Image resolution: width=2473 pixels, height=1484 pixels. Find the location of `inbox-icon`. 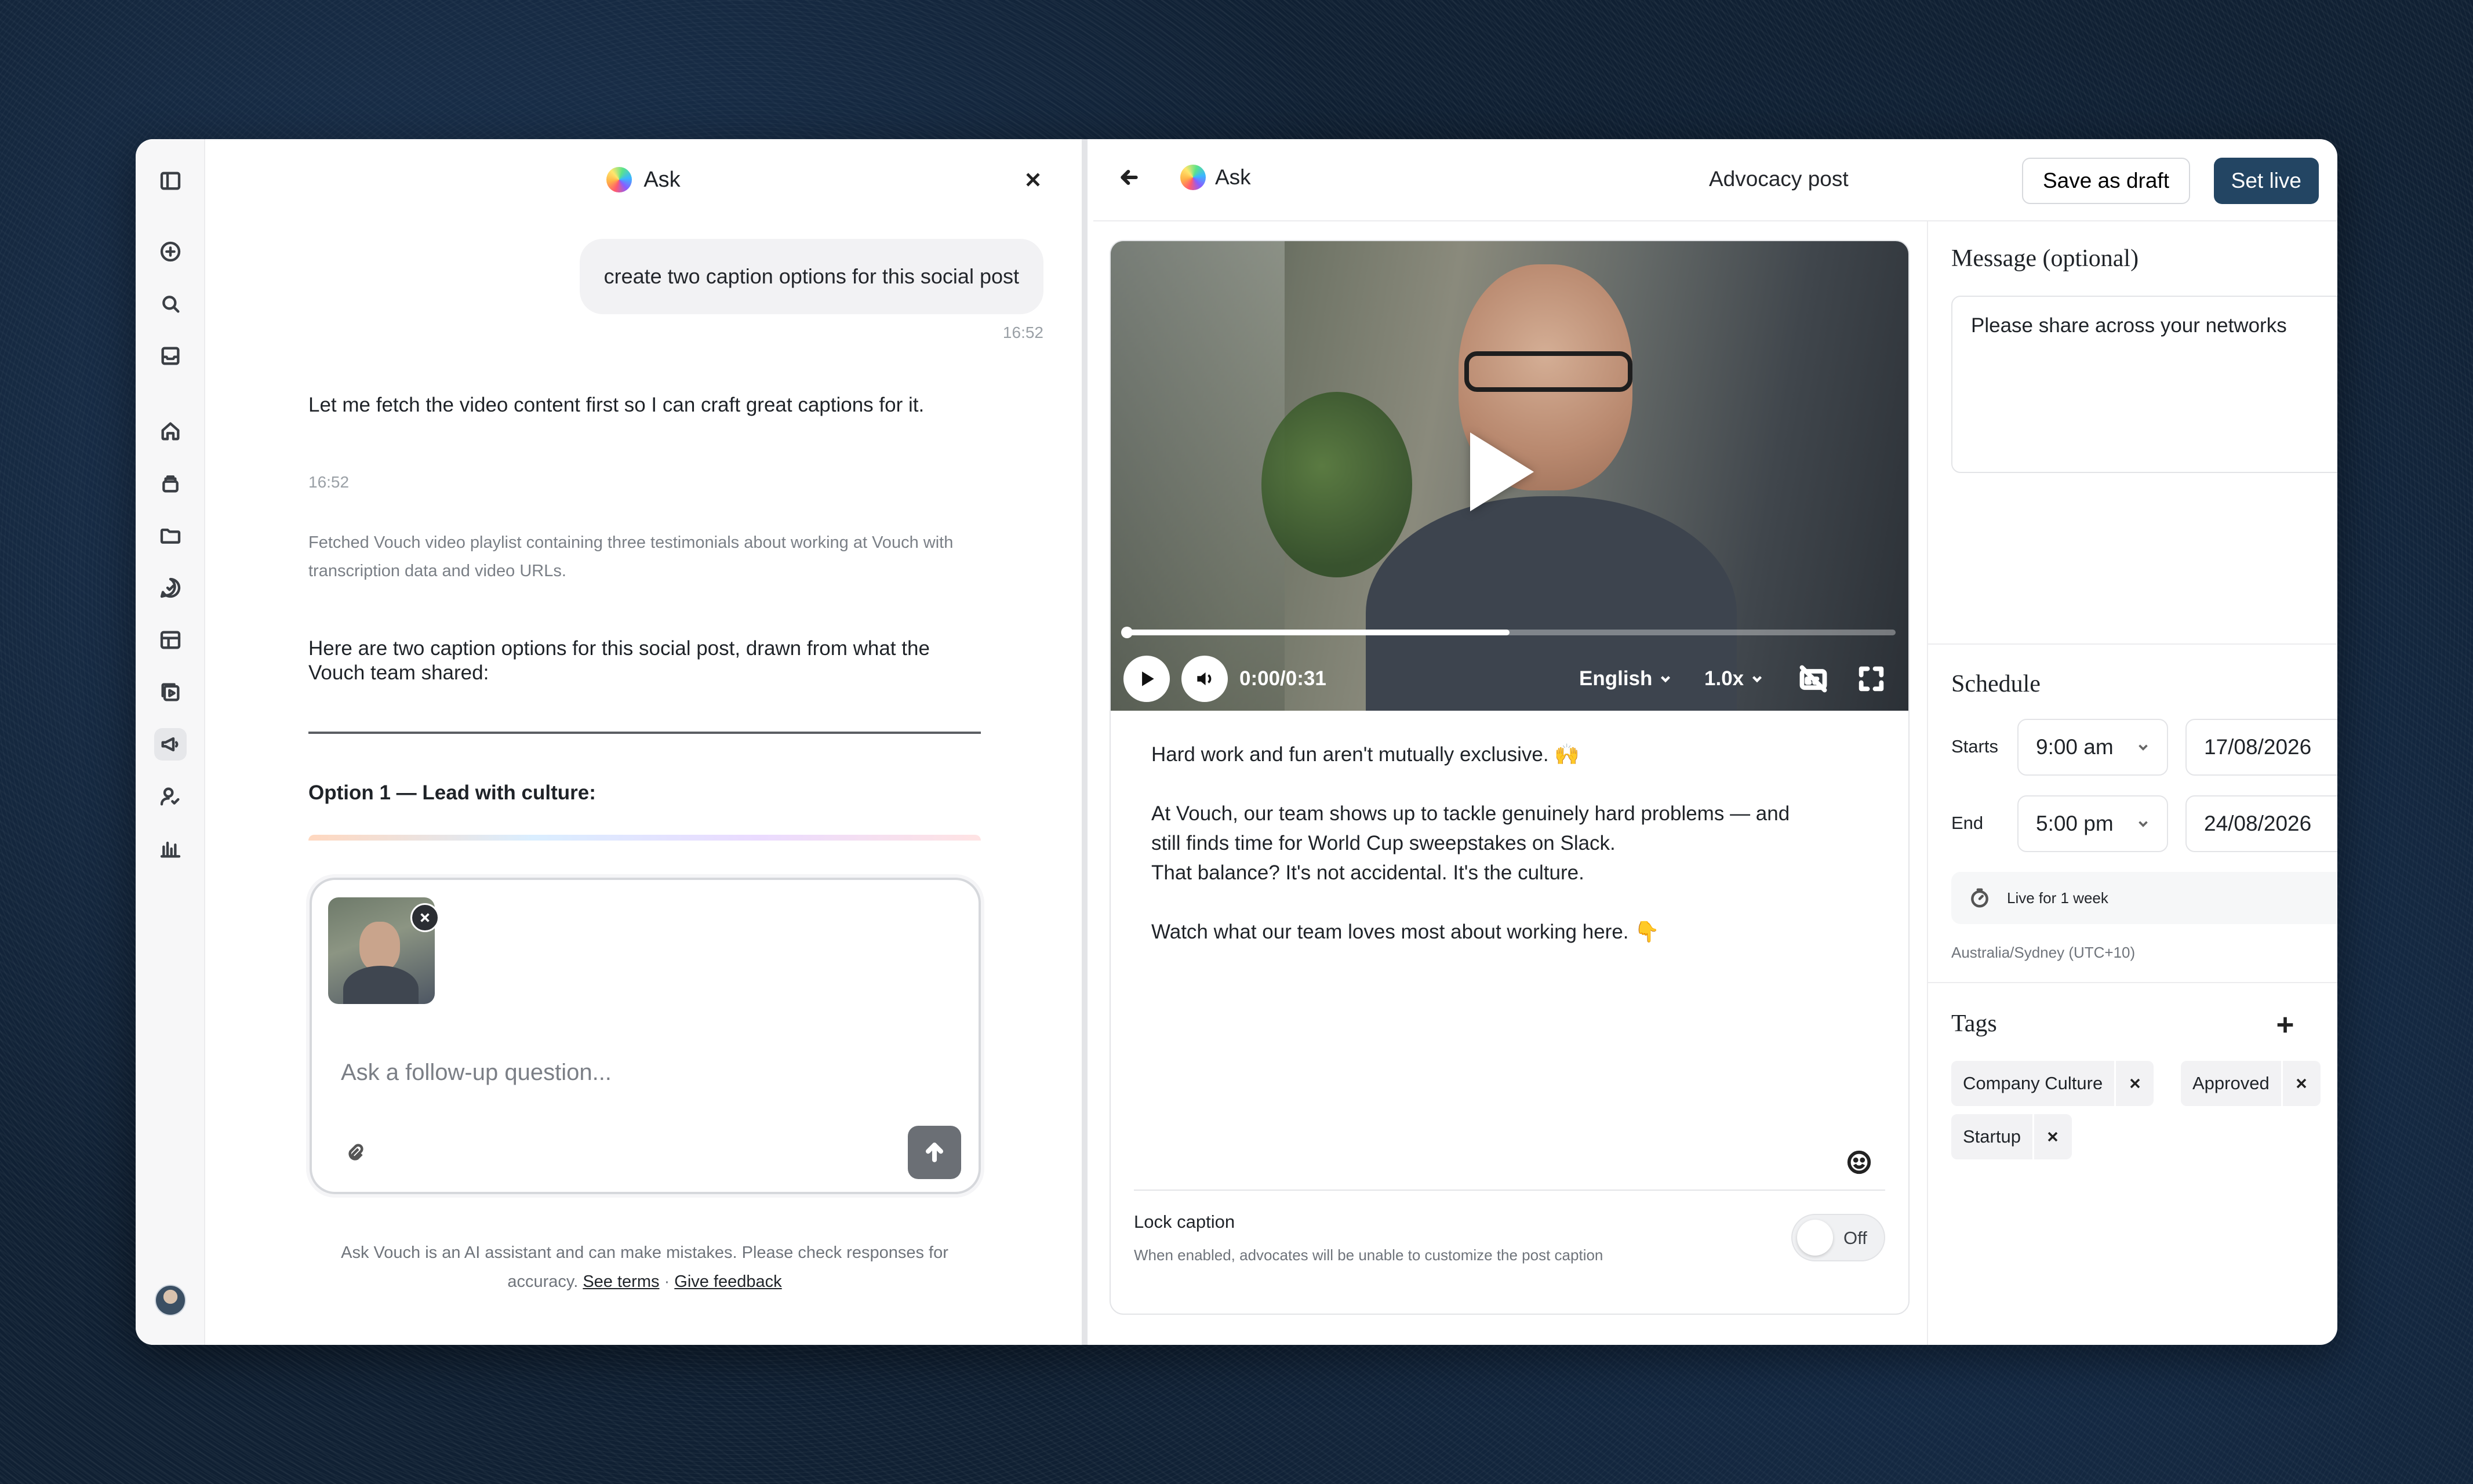

inbox-icon is located at coordinates (170, 356).